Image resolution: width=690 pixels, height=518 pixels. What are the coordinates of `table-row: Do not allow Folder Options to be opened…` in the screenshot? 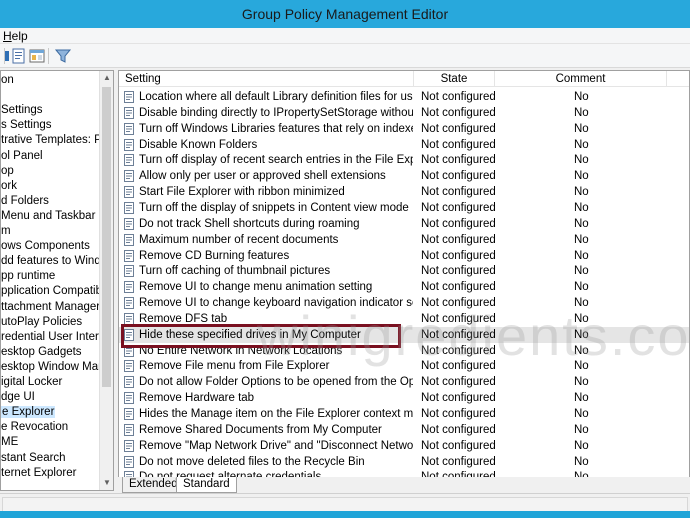 It's located at (404, 382).